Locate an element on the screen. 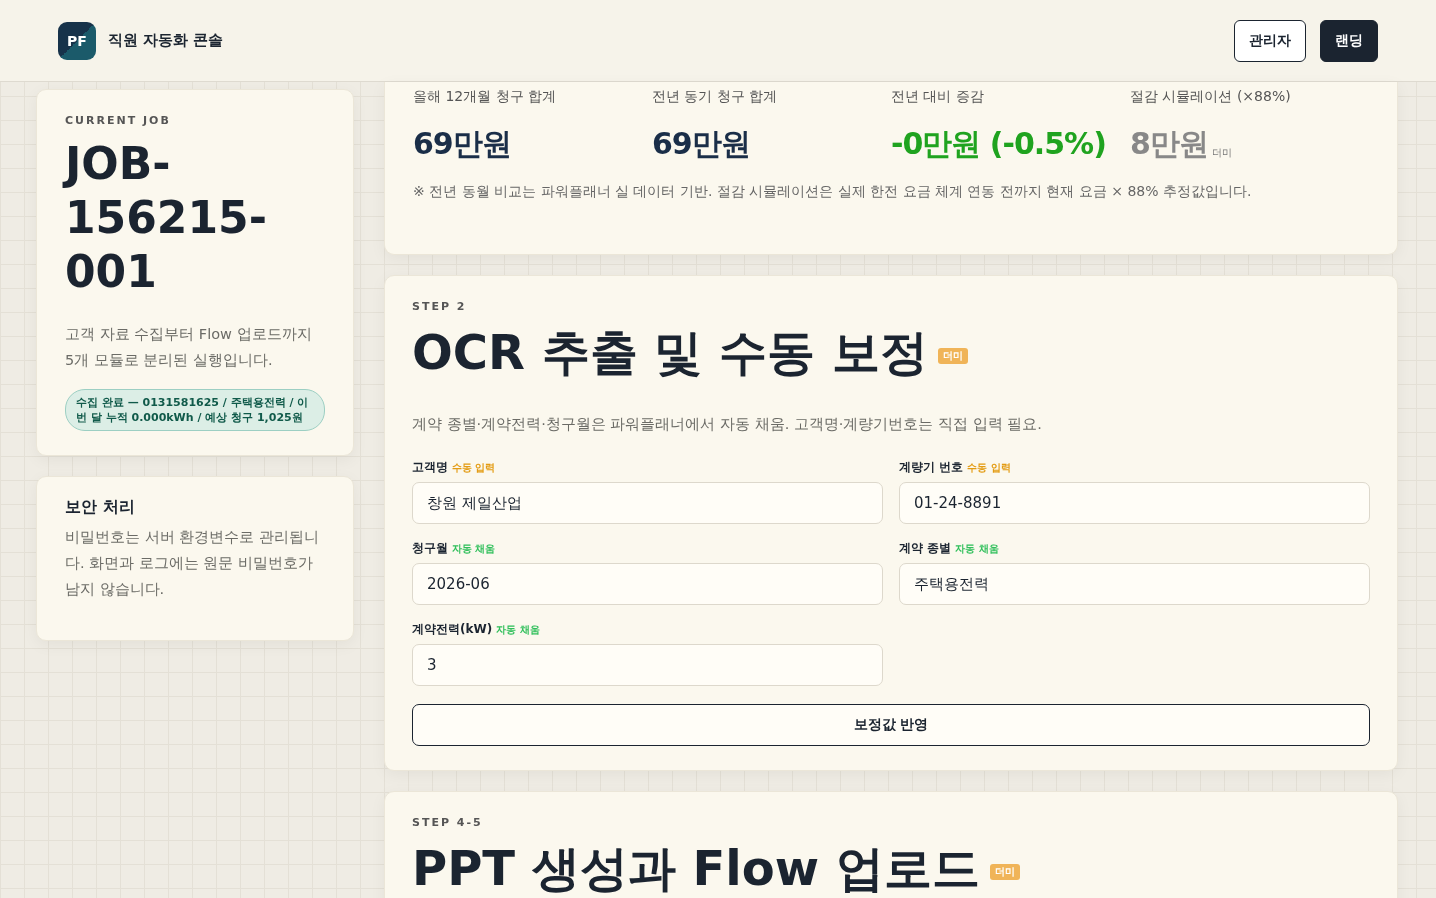 The width and height of the screenshot is (1436, 898). input-field: 주택용전력 is located at coordinates (1134, 584).